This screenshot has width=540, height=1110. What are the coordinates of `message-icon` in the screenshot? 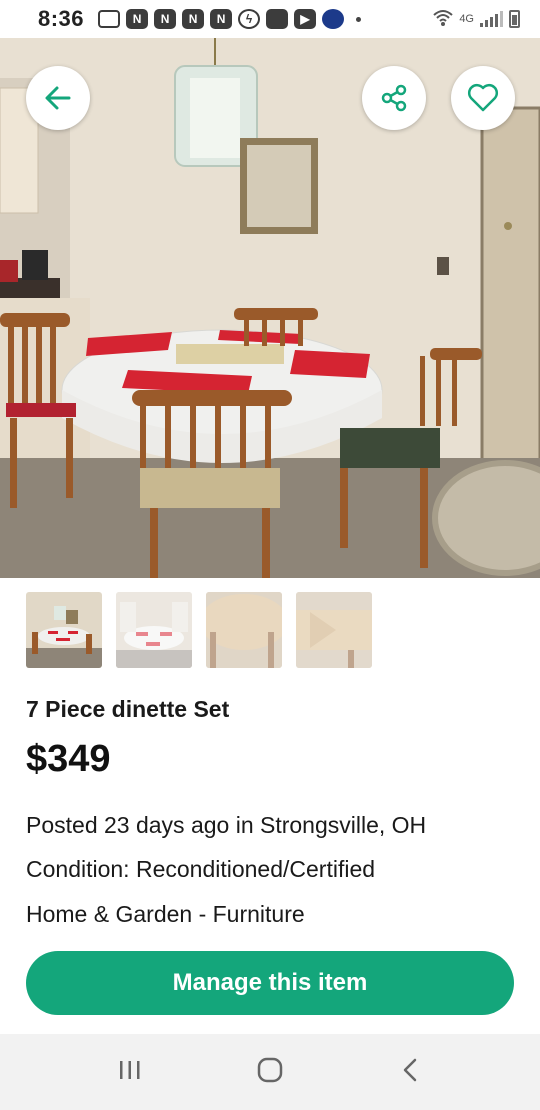 It's located at (109, 19).